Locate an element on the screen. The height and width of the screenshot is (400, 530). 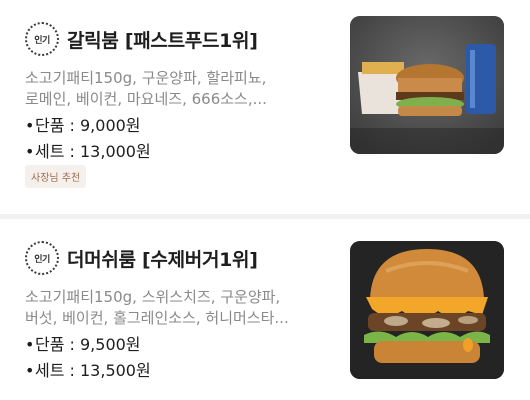
menu-item-title-row: 인기 갈릭붐 [패스트푸드1위] is located at coordinates (141, 39).